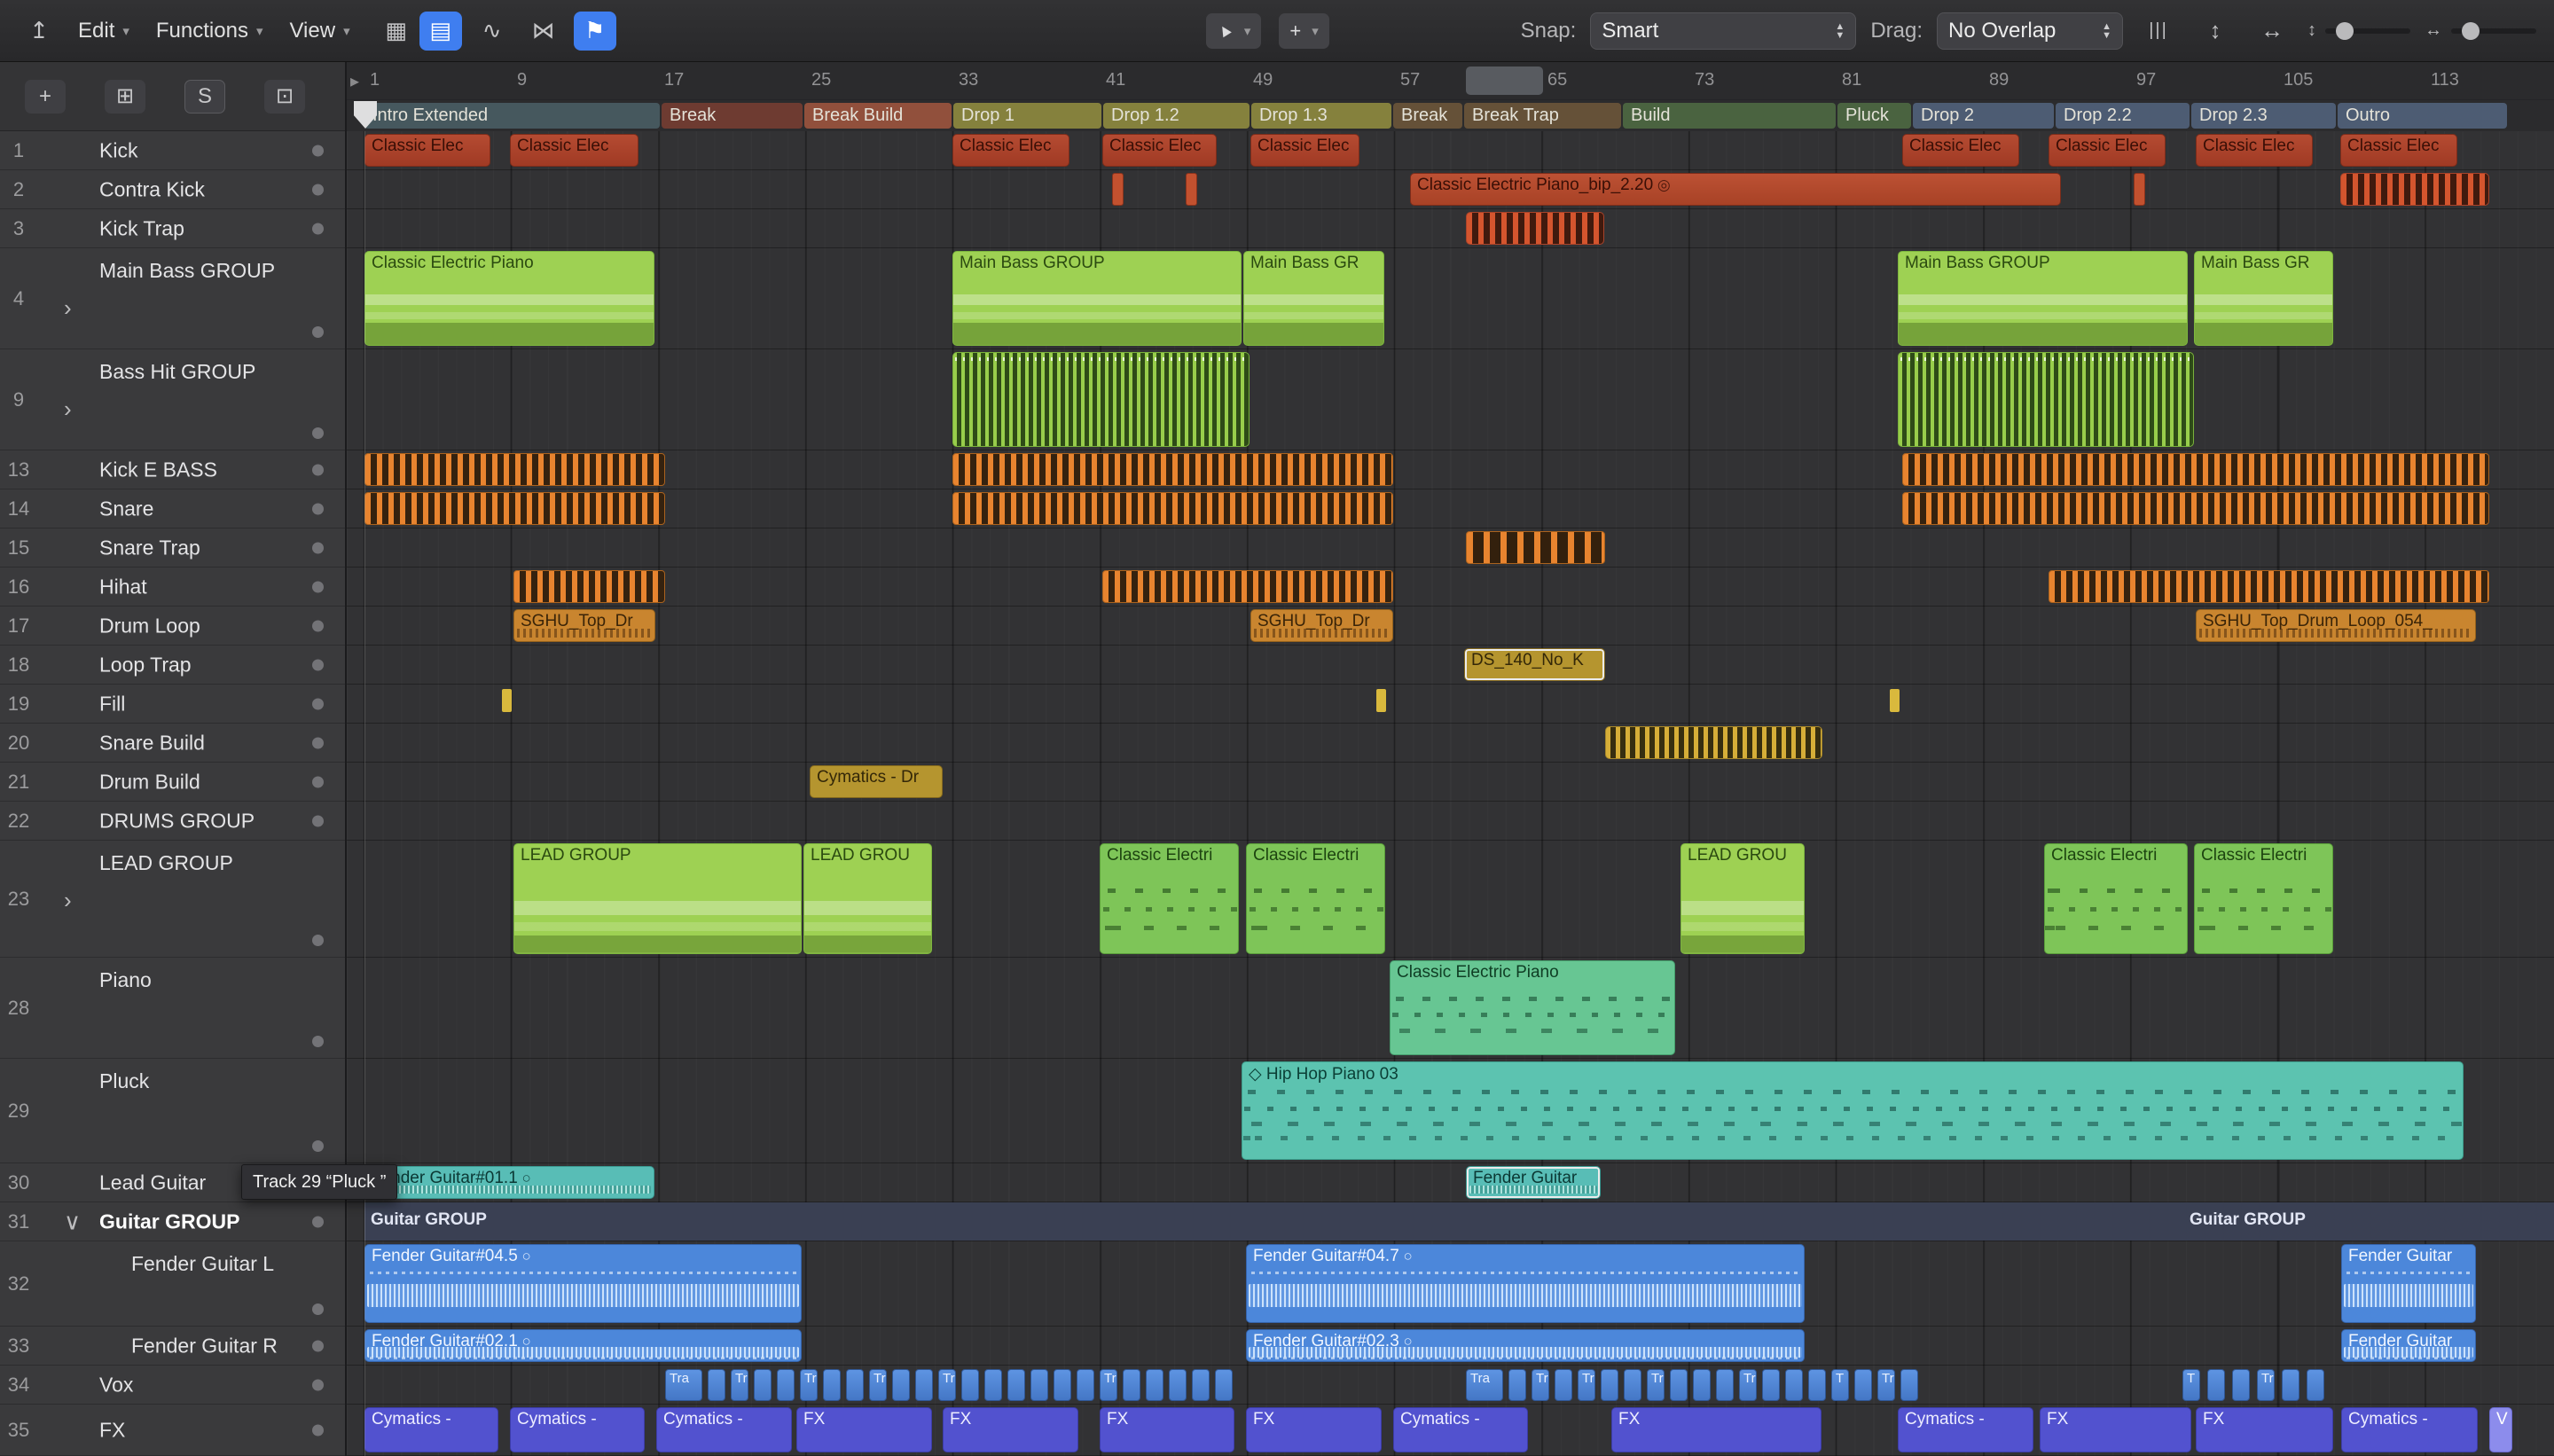 The image size is (2554, 1456). What do you see at coordinates (172, 1221) in the screenshot?
I see `track-header-guitar-group: 31 ∨ Guitar GROUP` at bounding box center [172, 1221].